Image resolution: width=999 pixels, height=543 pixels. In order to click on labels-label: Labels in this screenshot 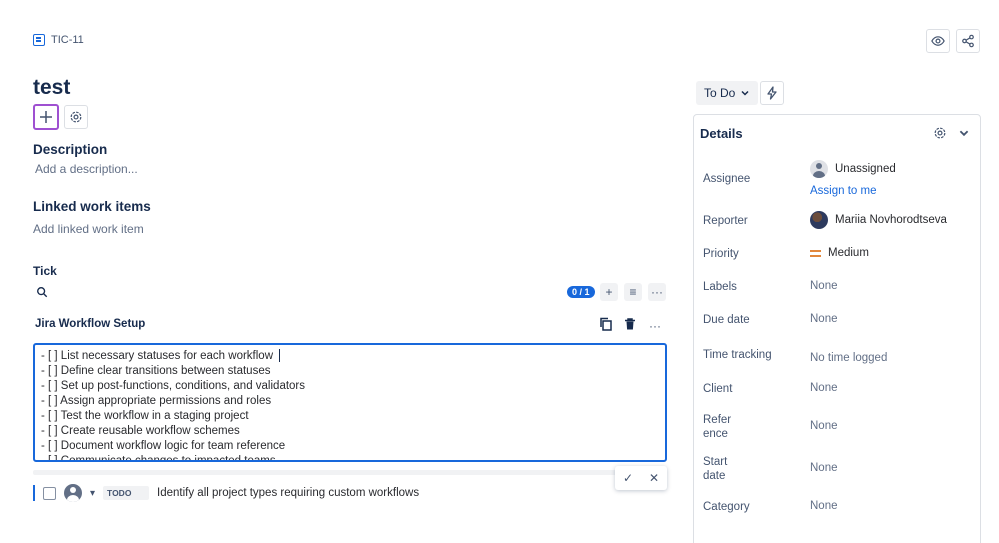, I will do `click(720, 287)`.